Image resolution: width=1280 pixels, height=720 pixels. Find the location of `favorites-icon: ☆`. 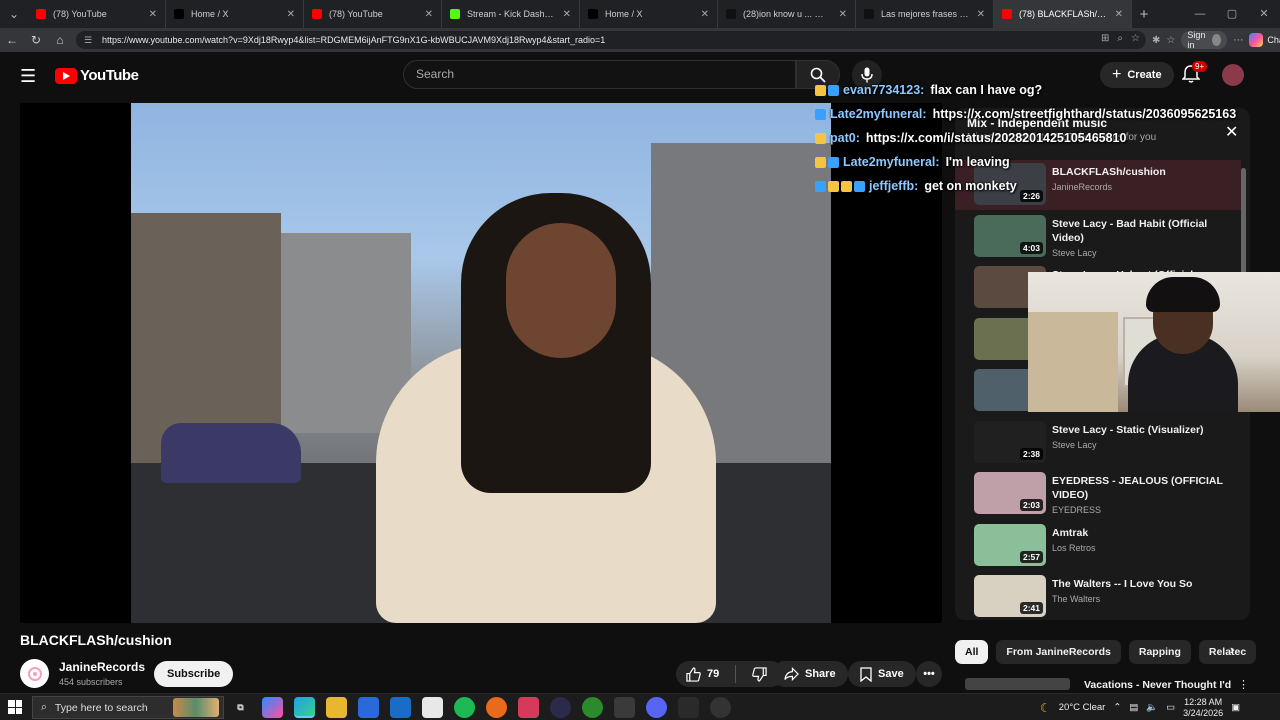

favorites-icon: ☆ is located at coordinates (1170, 40).